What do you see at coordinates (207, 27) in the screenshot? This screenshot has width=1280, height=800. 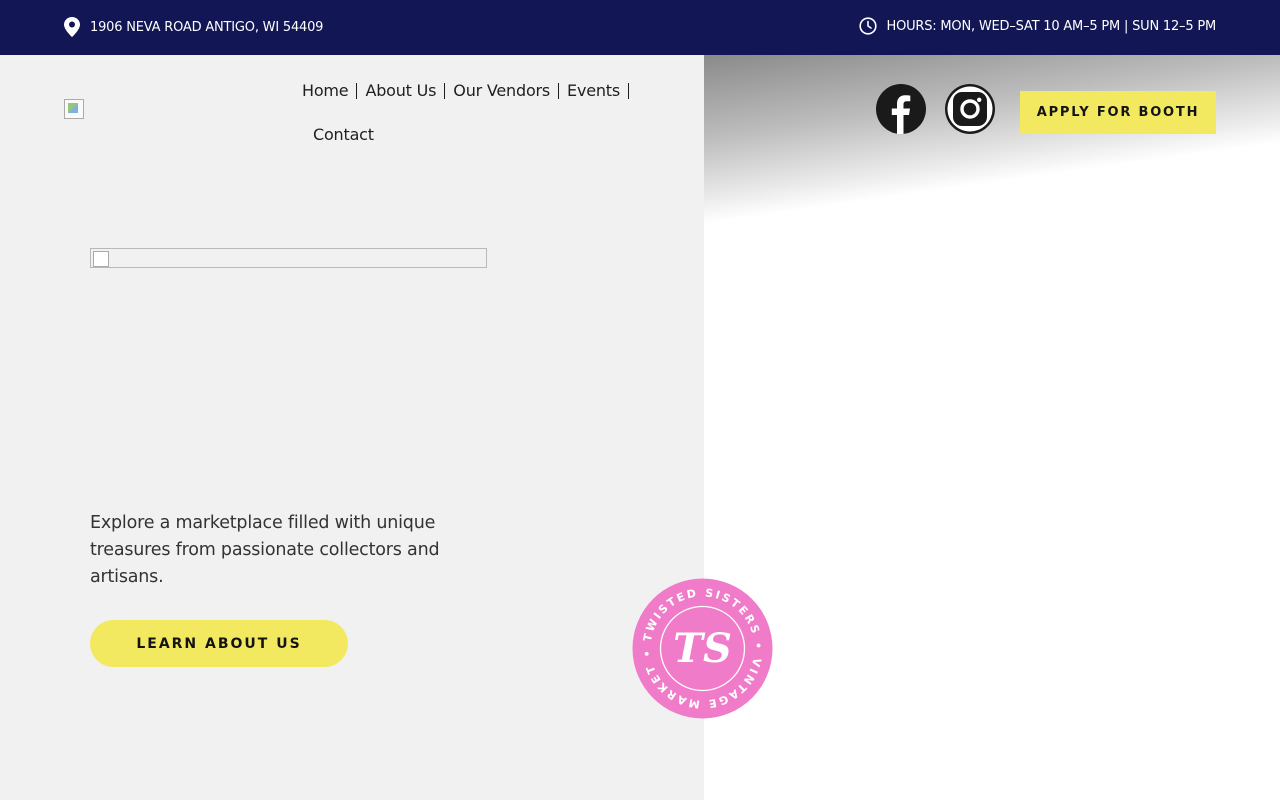 I see `address-text: 1906 NEVA ROAD ANTIGO, WI 54409` at bounding box center [207, 27].